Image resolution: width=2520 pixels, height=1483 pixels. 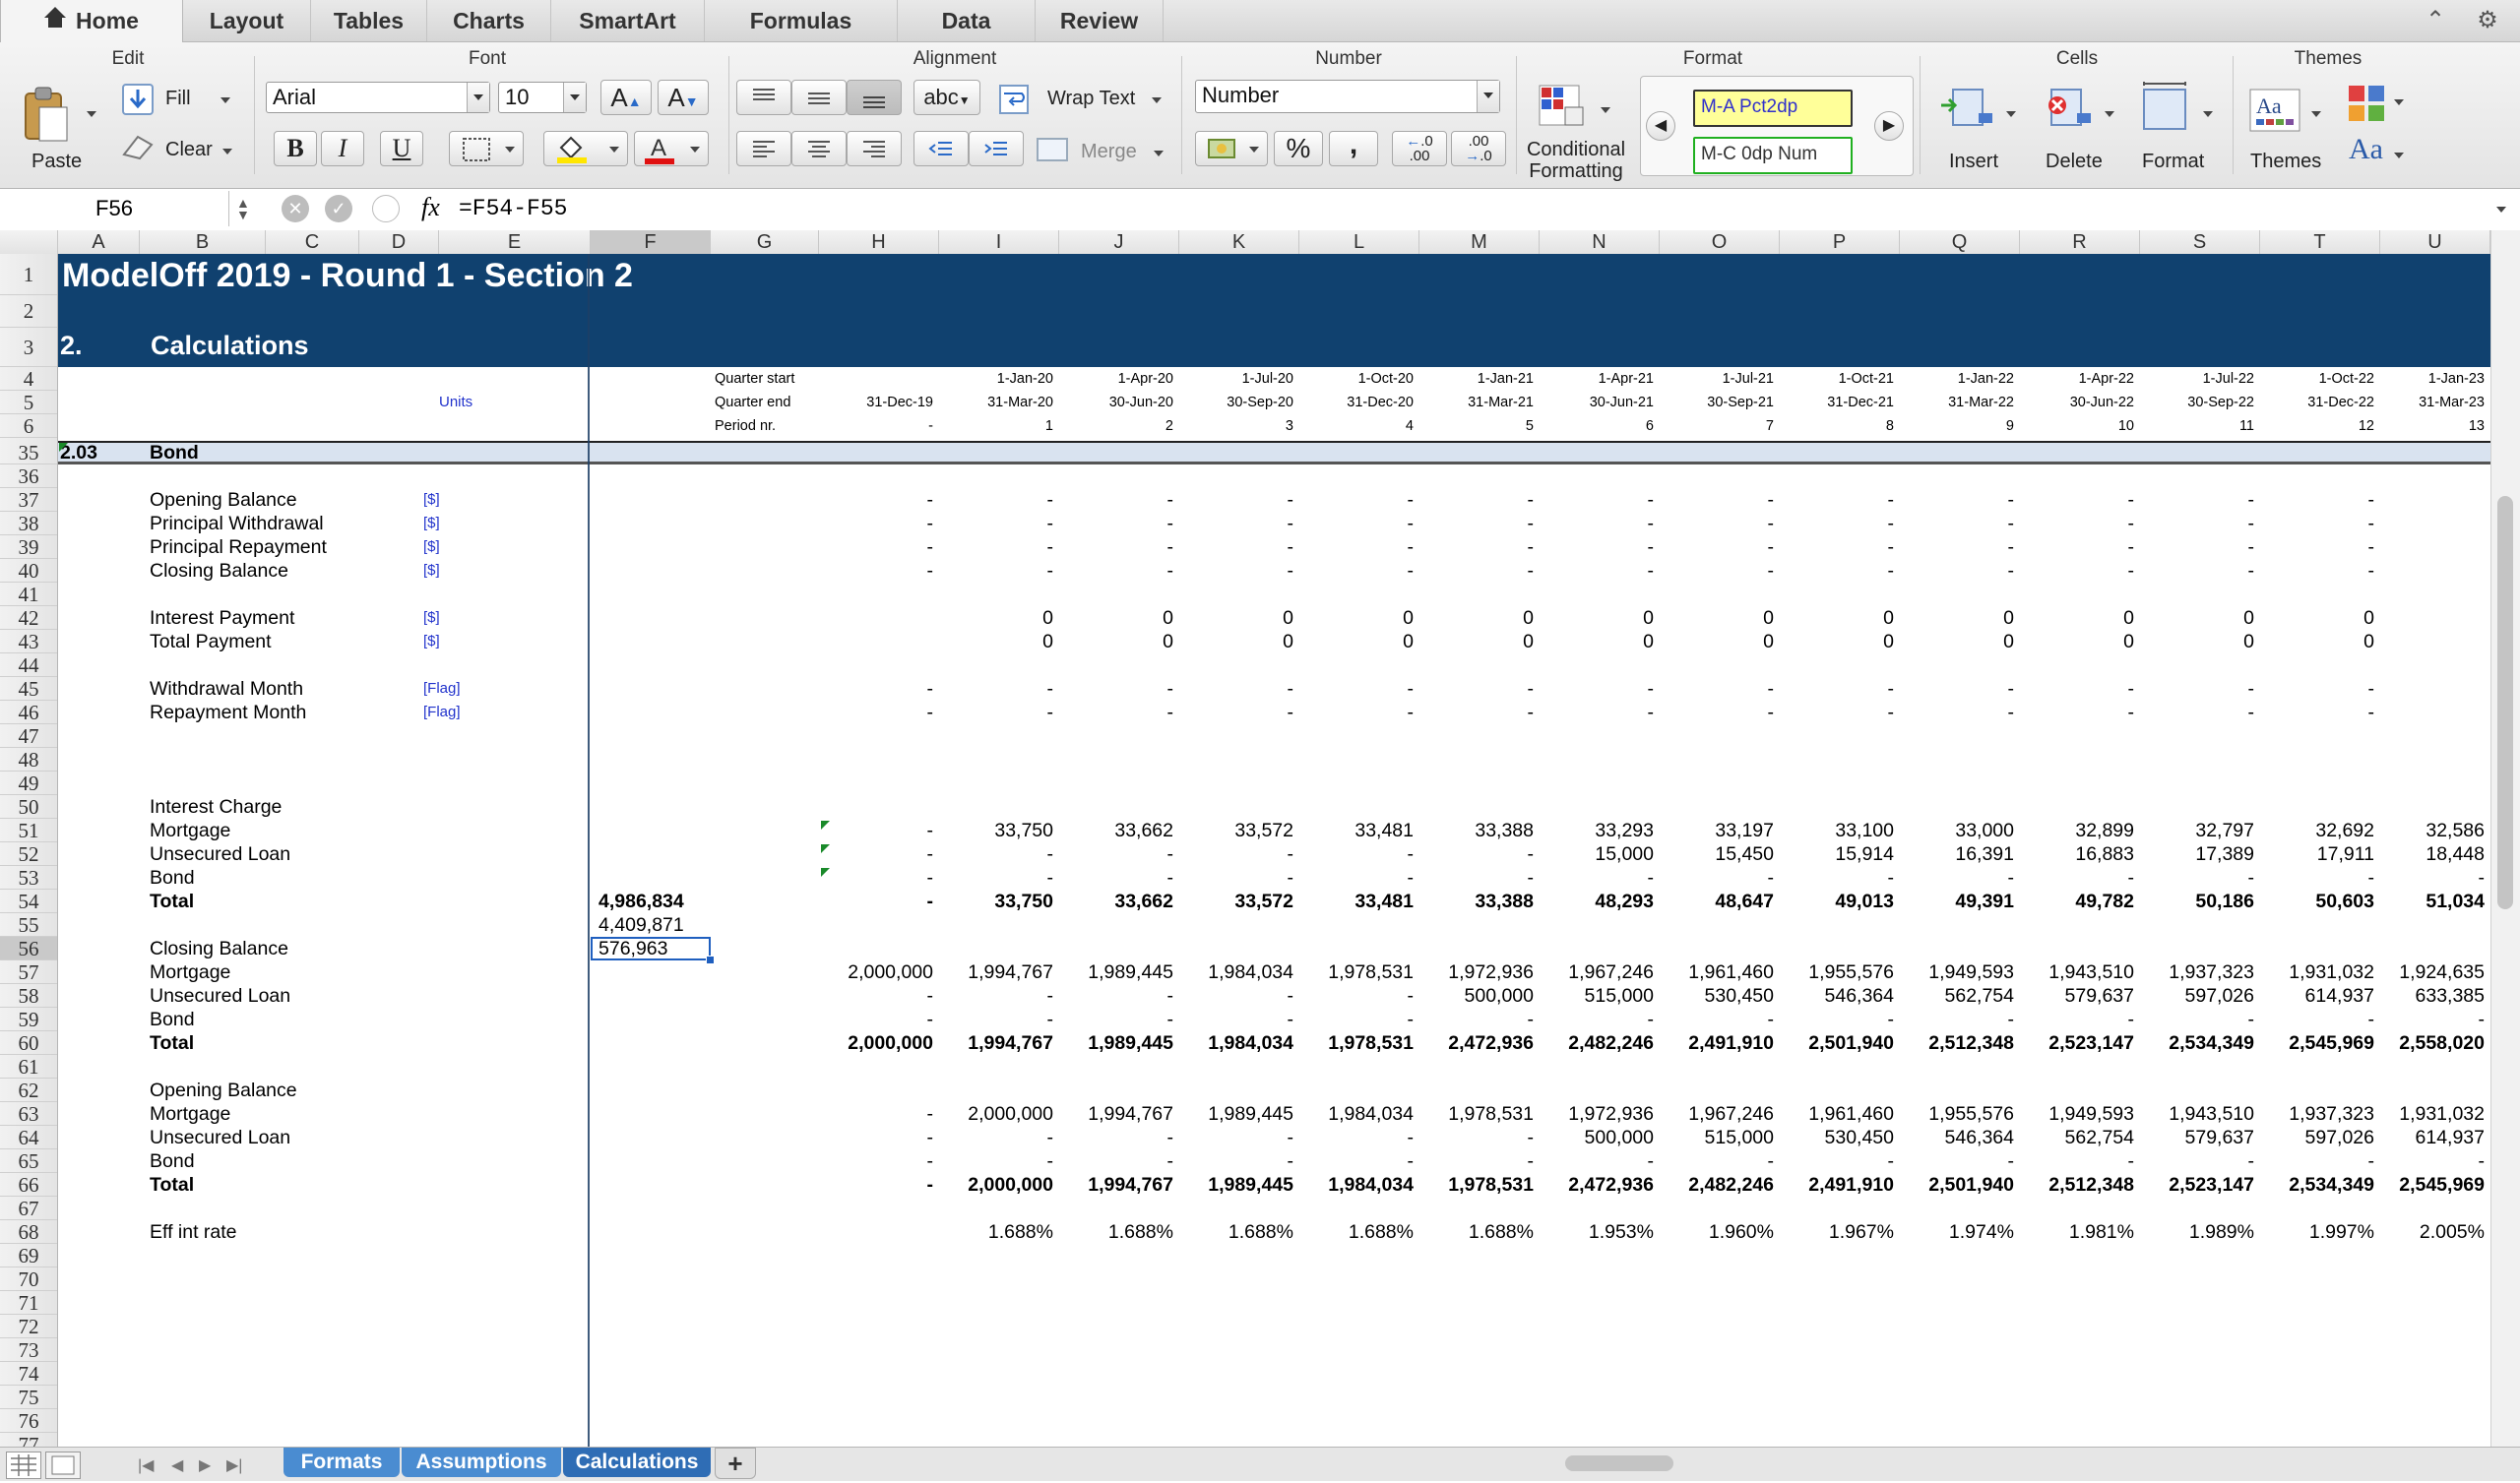 What do you see at coordinates (2077, 1185) in the screenshot?
I see `cell-r66: 2,512,348` at bounding box center [2077, 1185].